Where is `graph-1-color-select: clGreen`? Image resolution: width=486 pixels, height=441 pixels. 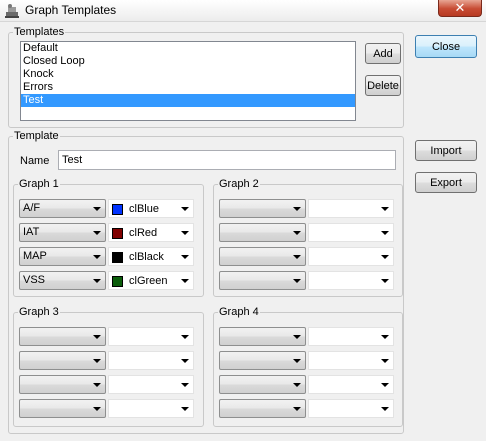
graph-1-color-select: clGreen is located at coordinates (151, 280).